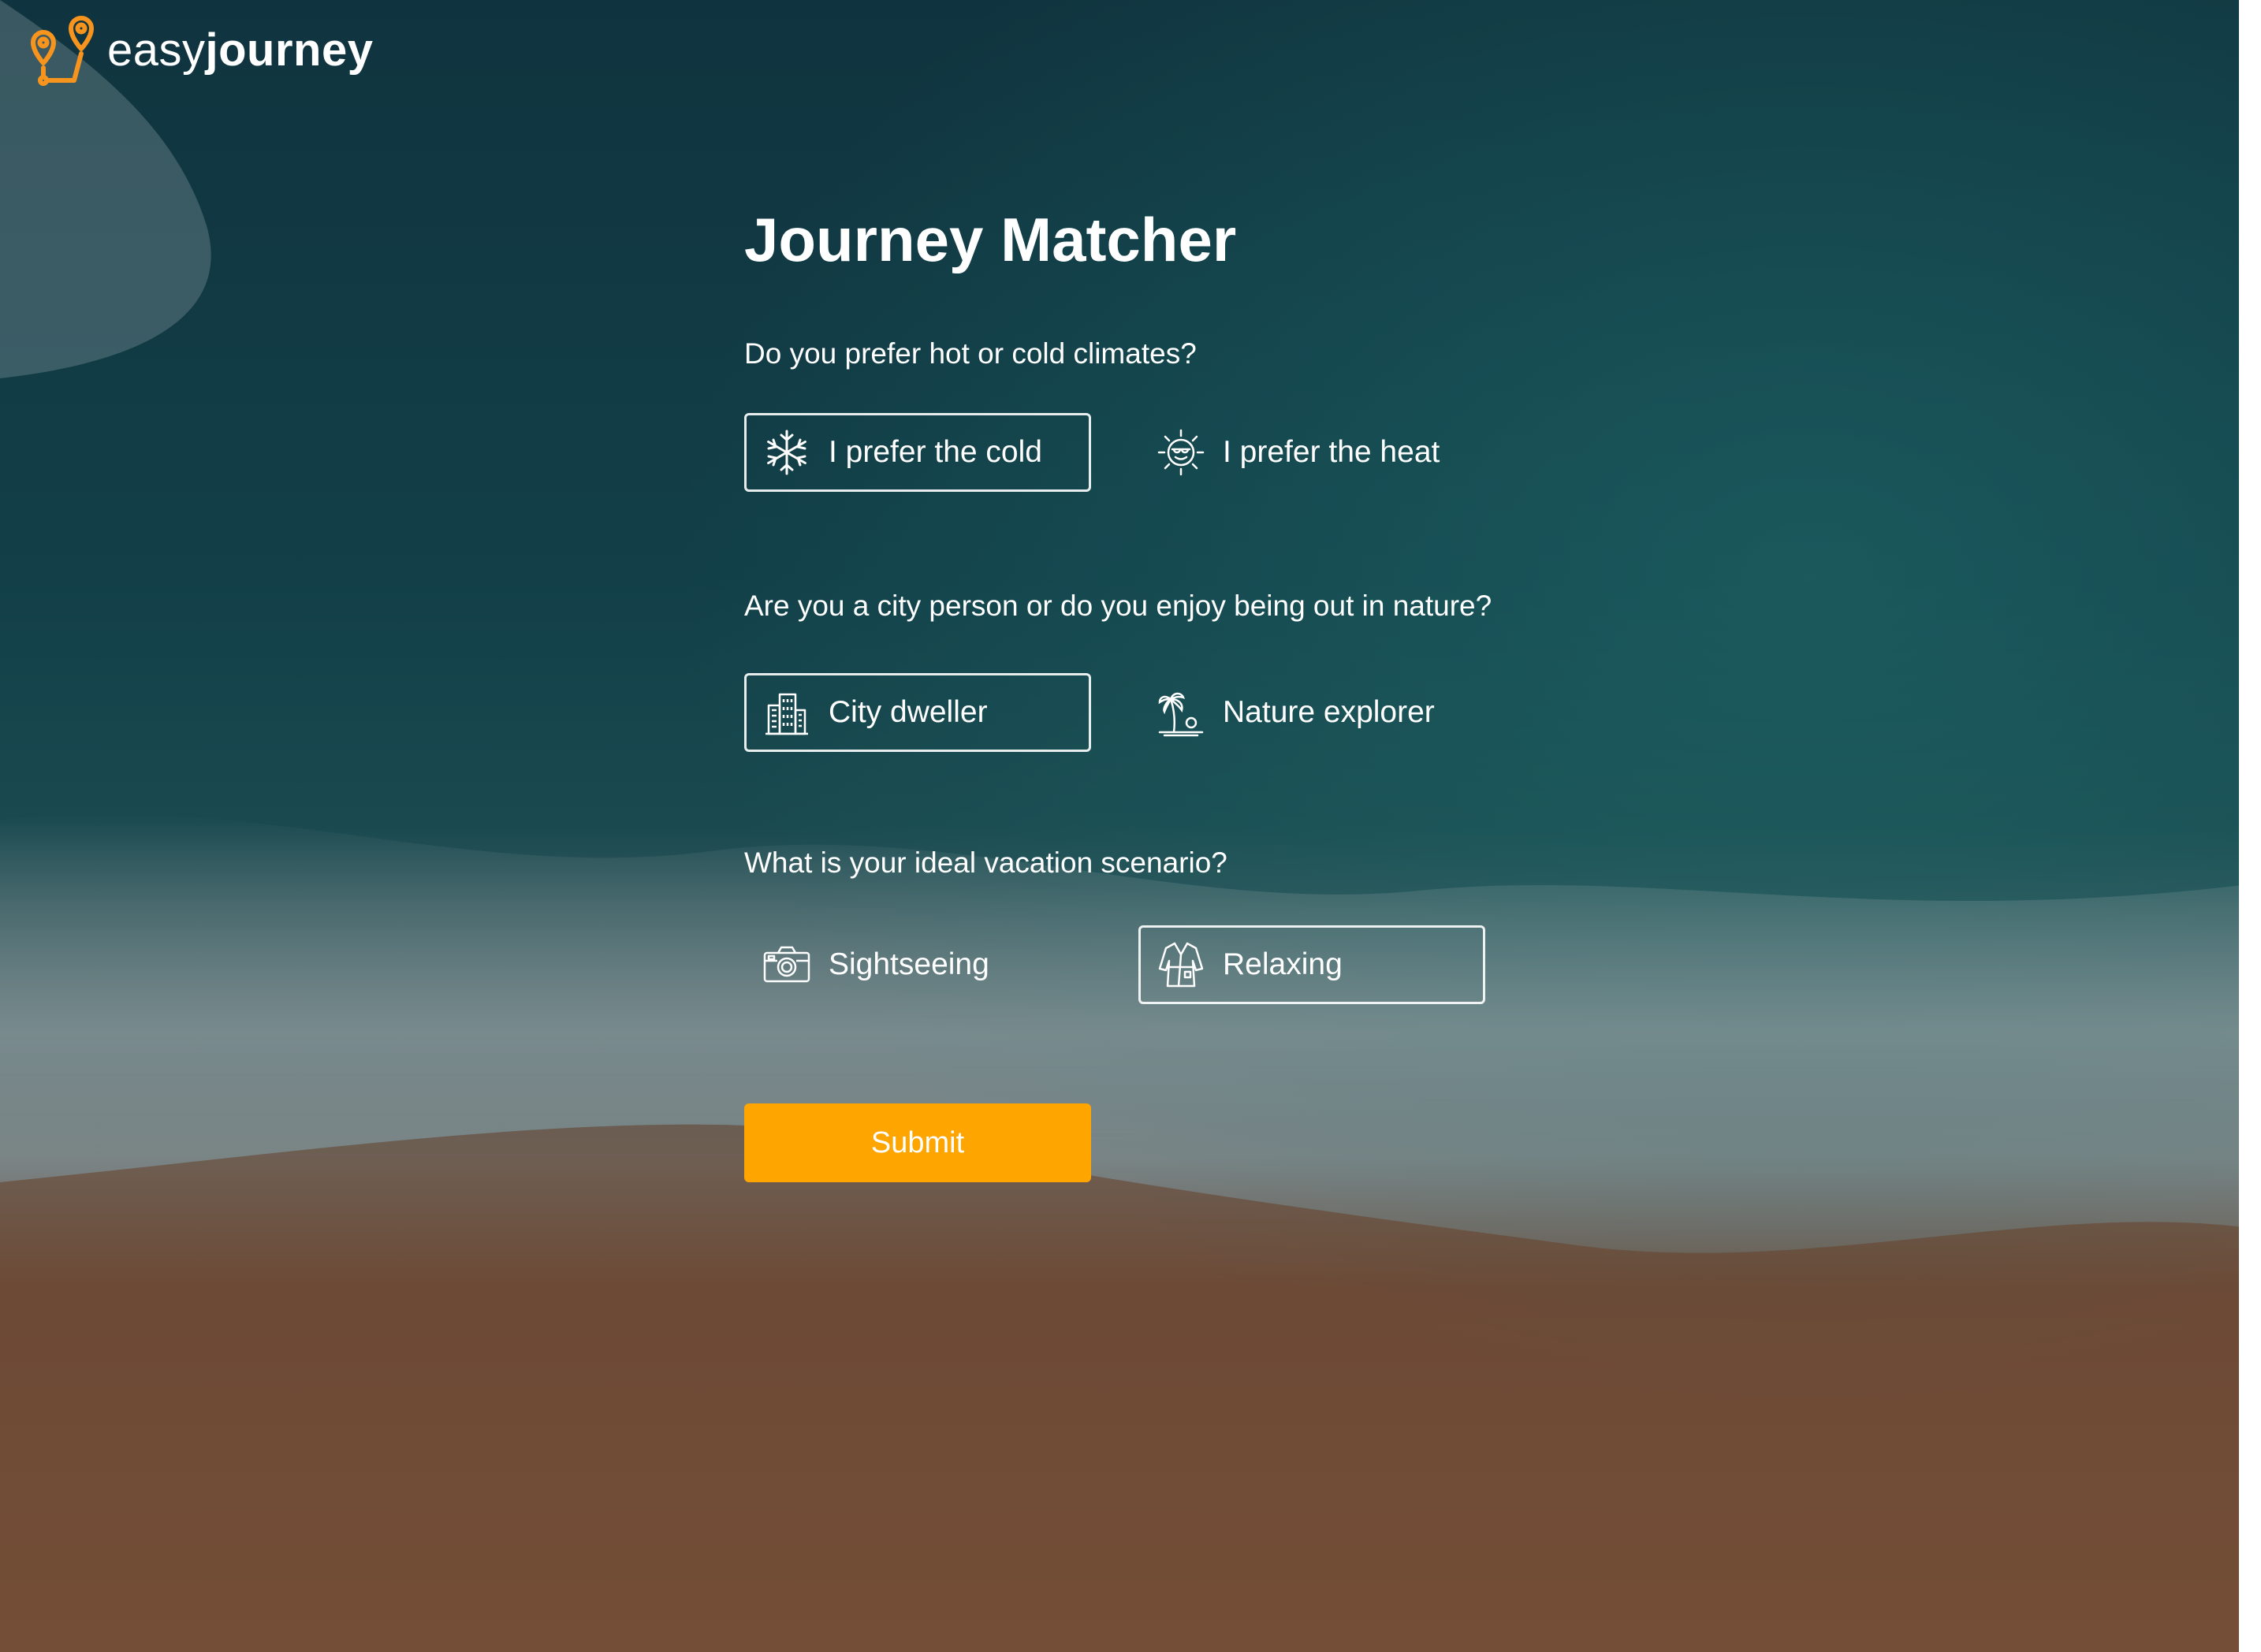 The height and width of the screenshot is (1652, 2261). Describe the element at coordinates (2250, 826) in the screenshot. I see `window-edge` at that location.